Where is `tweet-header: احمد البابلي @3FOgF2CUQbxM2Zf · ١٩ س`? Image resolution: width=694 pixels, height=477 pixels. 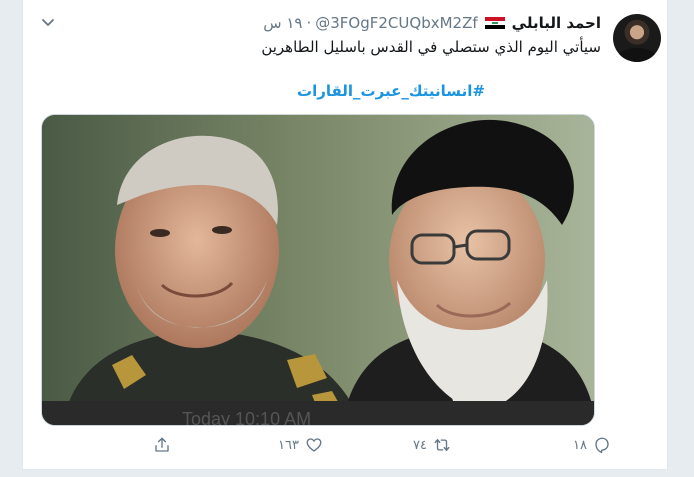
tweet-header: احمد البابلي @3FOgF2CUQbxM2Zf · ١٩ س is located at coordinates (432, 23).